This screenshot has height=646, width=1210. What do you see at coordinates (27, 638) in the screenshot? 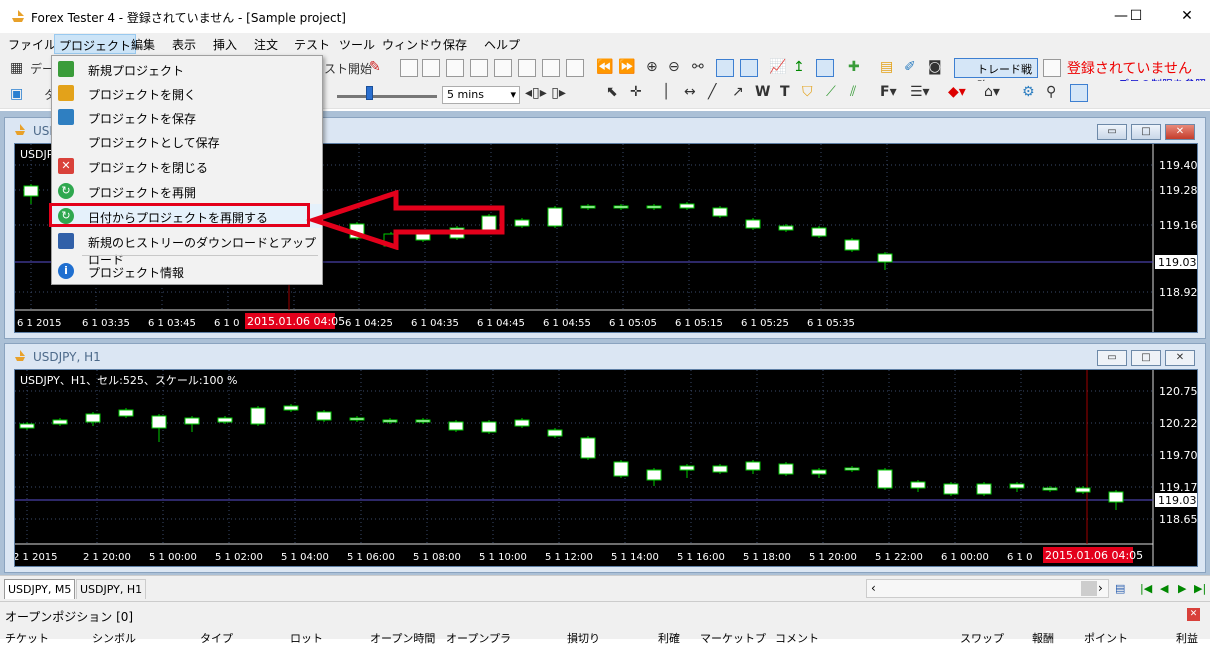
I see `col-ticket: チケット` at bounding box center [27, 638].